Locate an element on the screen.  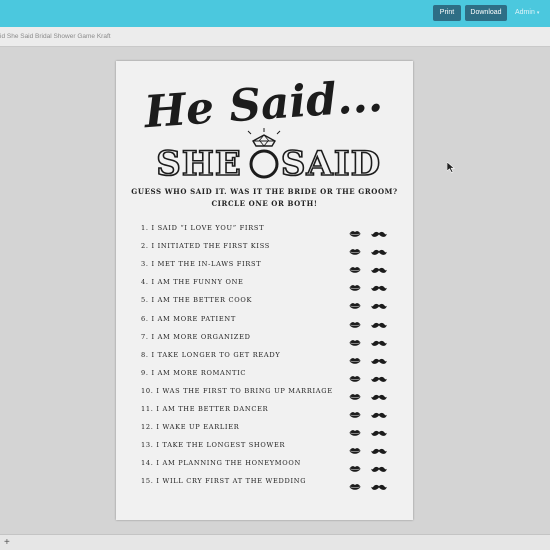
question-text: 5. I AM THE BETTER COOK is located at coordinates (197, 300).